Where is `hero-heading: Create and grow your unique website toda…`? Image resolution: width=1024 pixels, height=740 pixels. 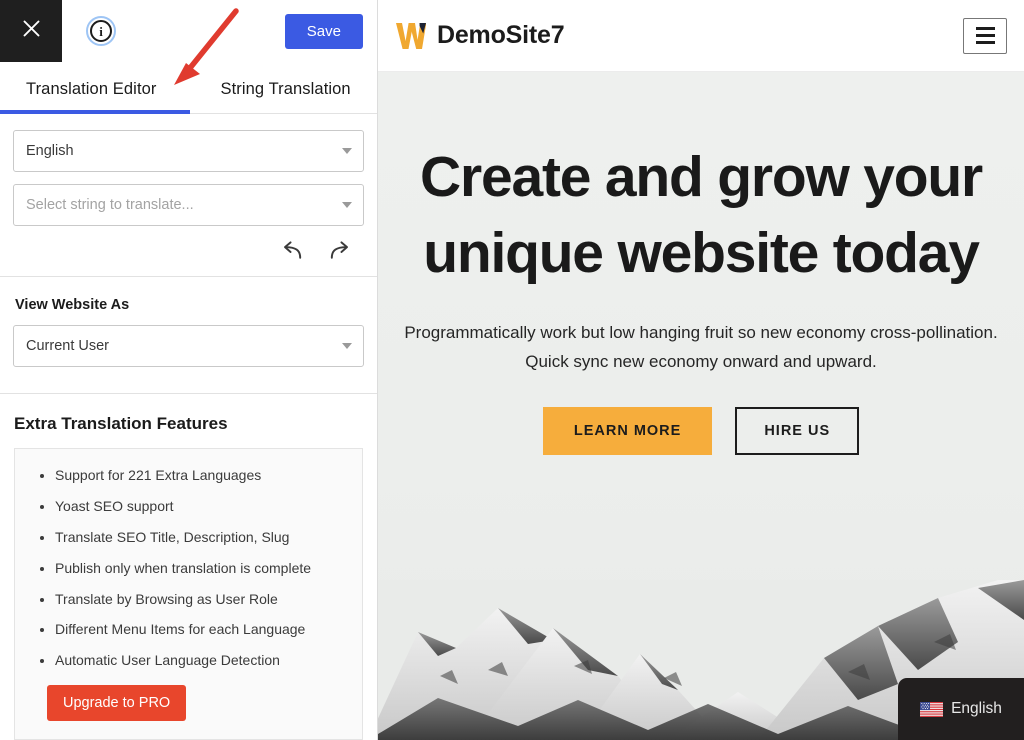 hero-heading: Create and grow your unique website toda… is located at coordinates (701, 215).